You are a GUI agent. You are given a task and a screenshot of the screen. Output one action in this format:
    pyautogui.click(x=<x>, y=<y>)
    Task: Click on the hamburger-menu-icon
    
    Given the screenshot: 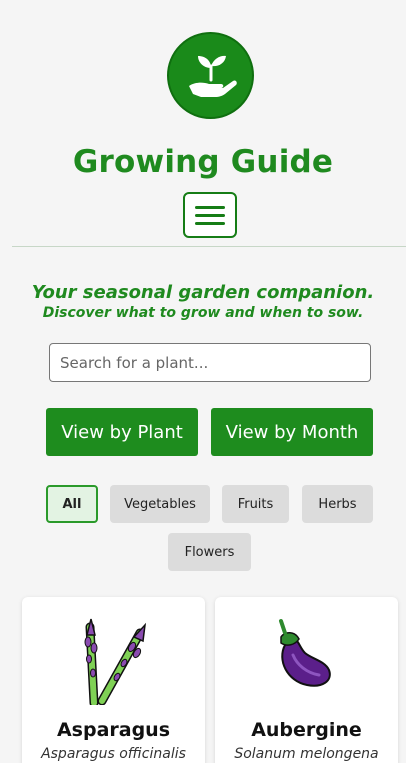 What is the action you would take?
    pyautogui.click(x=210, y=207)
    